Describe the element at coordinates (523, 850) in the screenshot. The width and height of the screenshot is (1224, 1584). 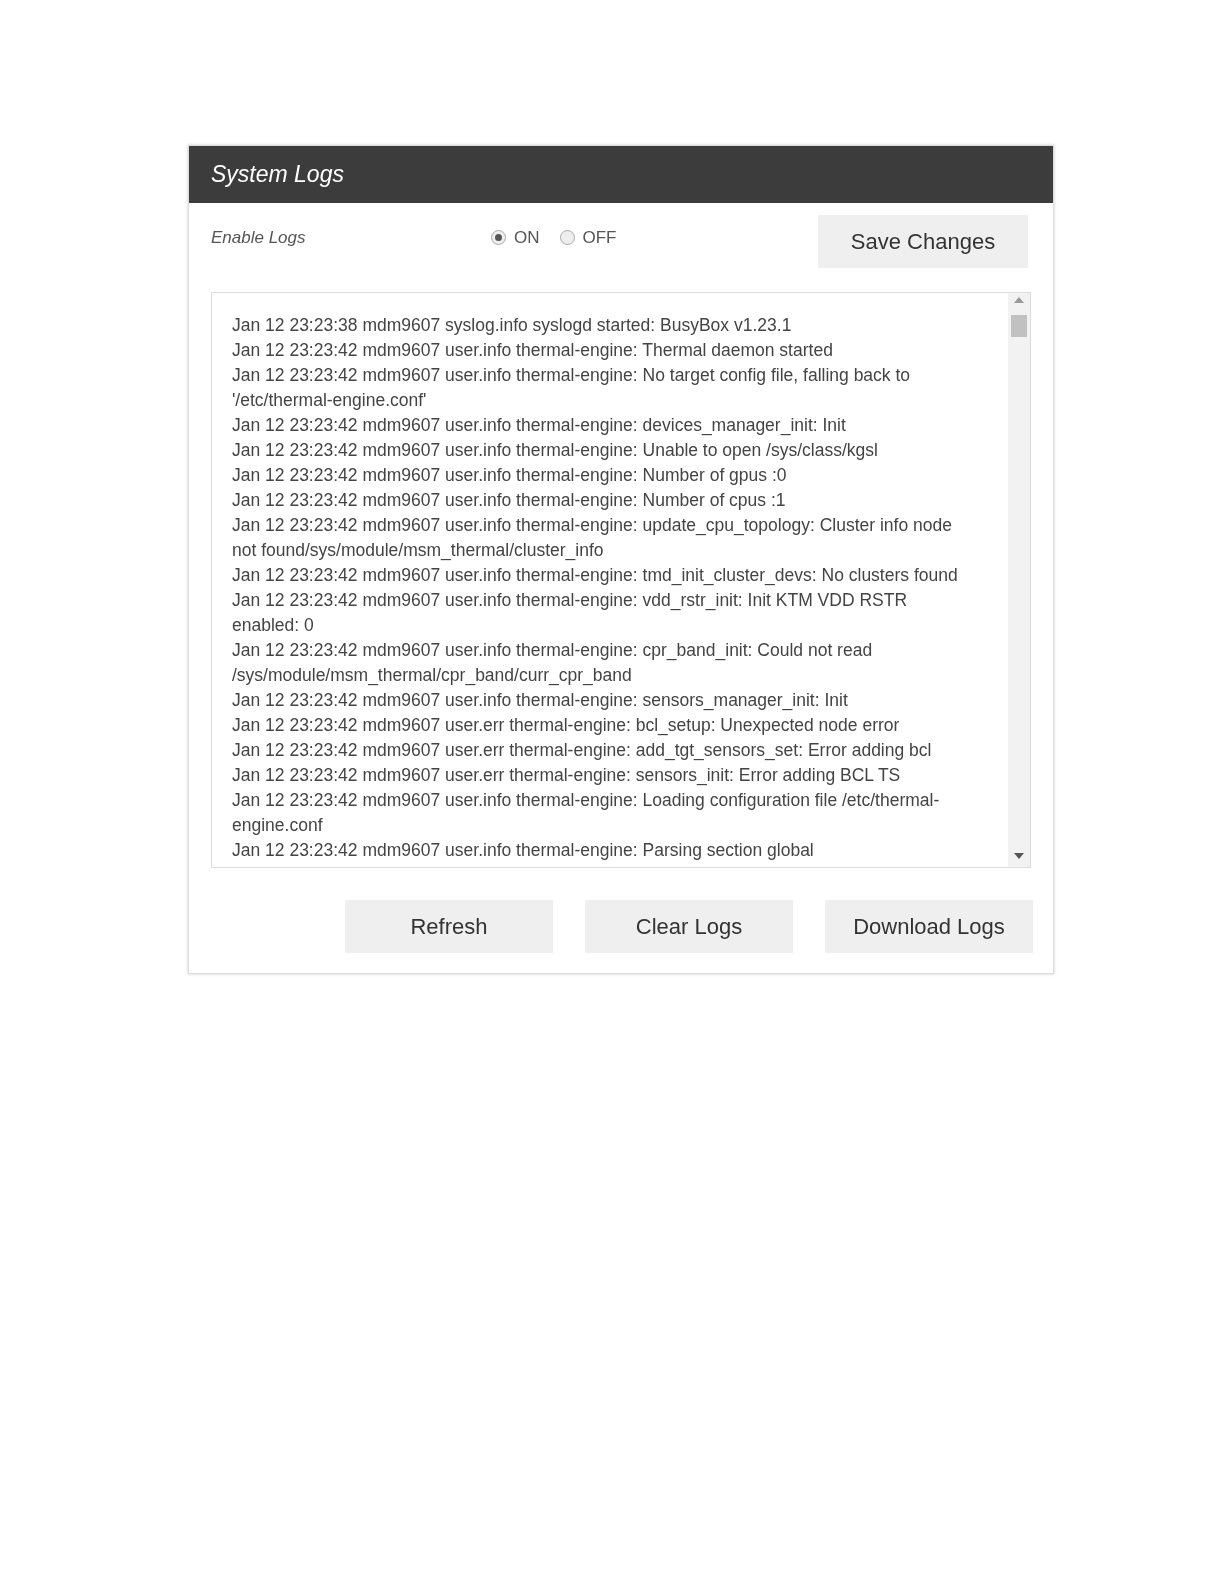
I see `log-line: Jan 12 23:23:42 mdm9607 user.info thermal-engine: Parsing section global` at that location.